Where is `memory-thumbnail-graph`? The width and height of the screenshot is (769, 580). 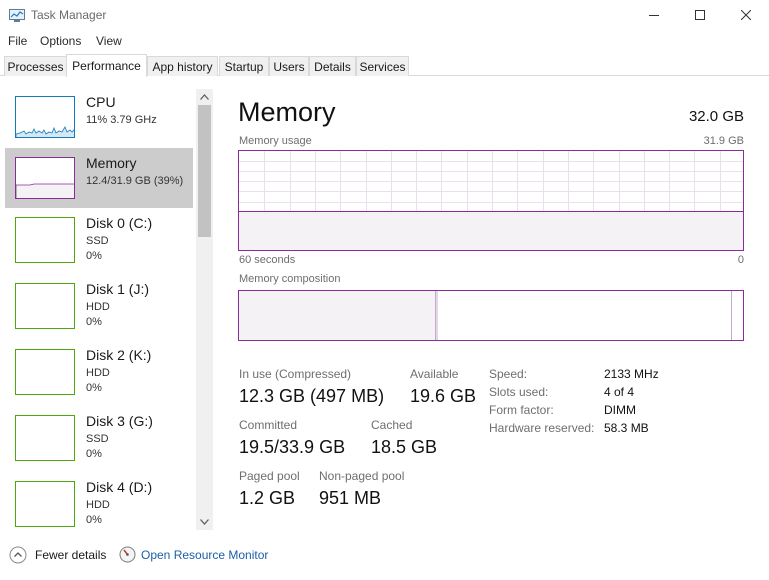 memory-thumbnail-graph is located at coordinates (45, 178).